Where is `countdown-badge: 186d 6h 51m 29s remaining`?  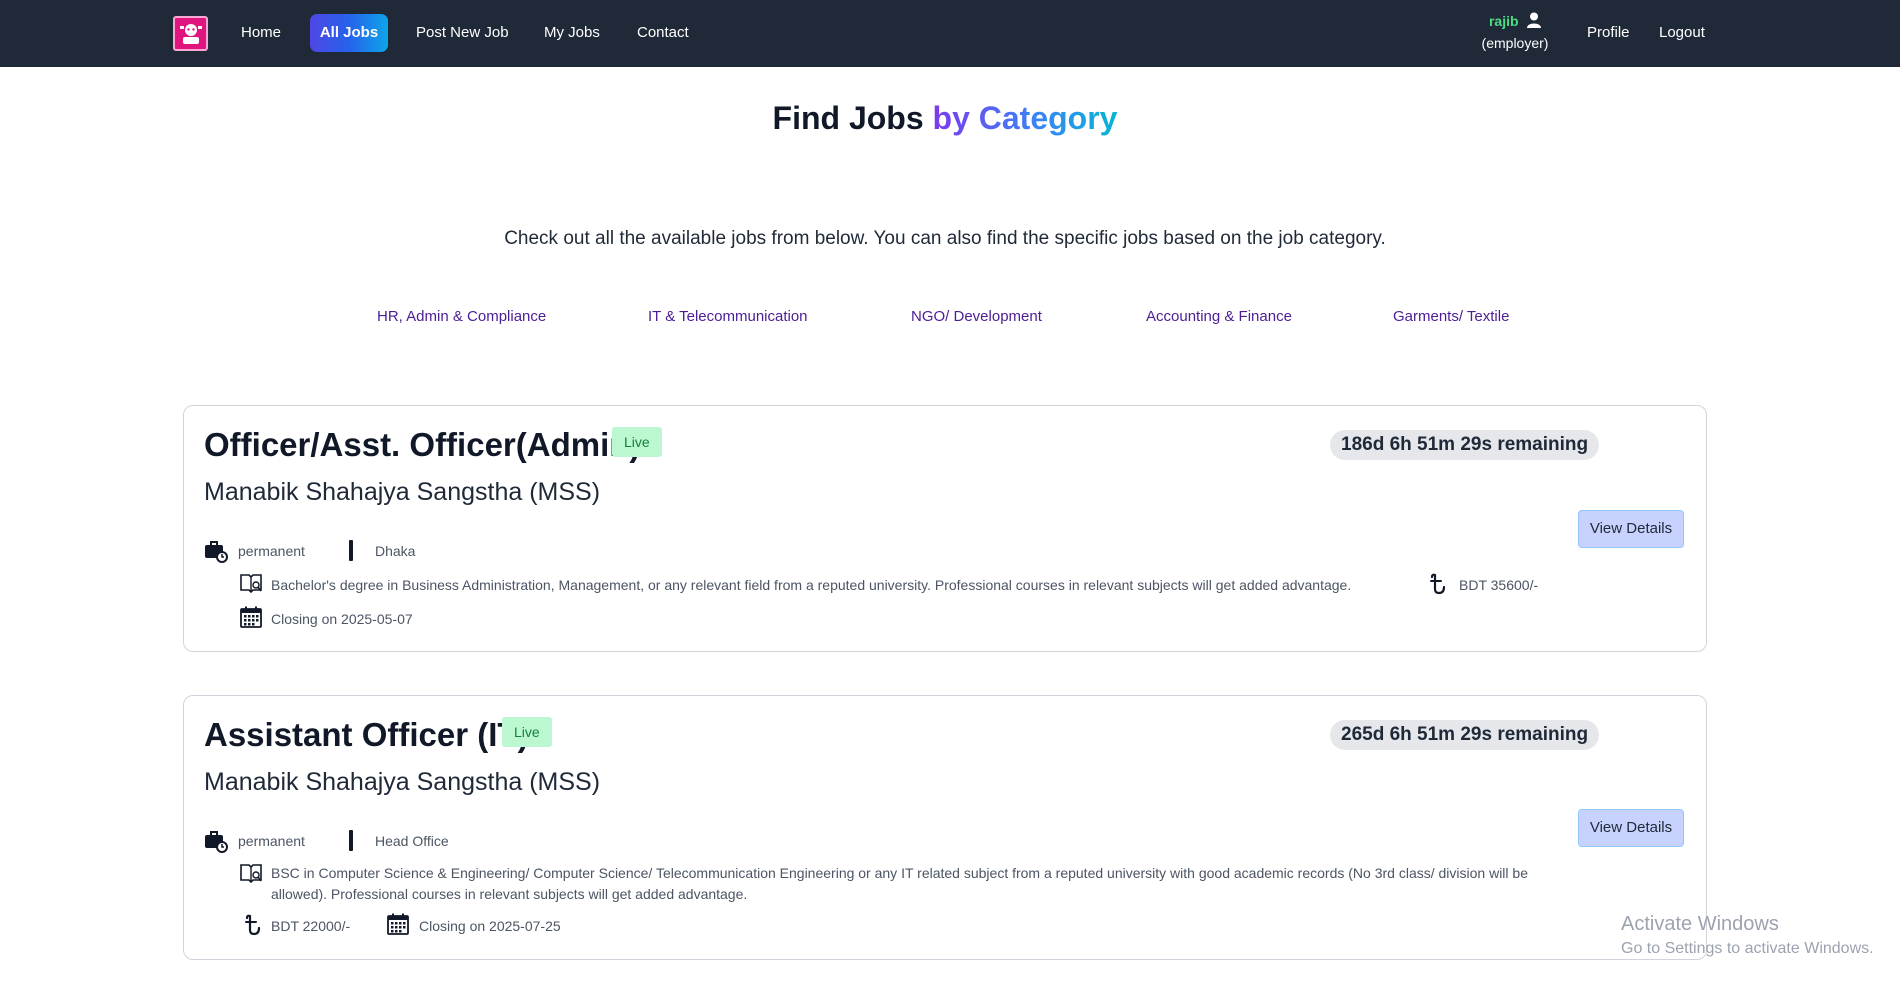 countdown-badge: 186d 6h 51m 29s remaining is located at coordinates (1465, 445).